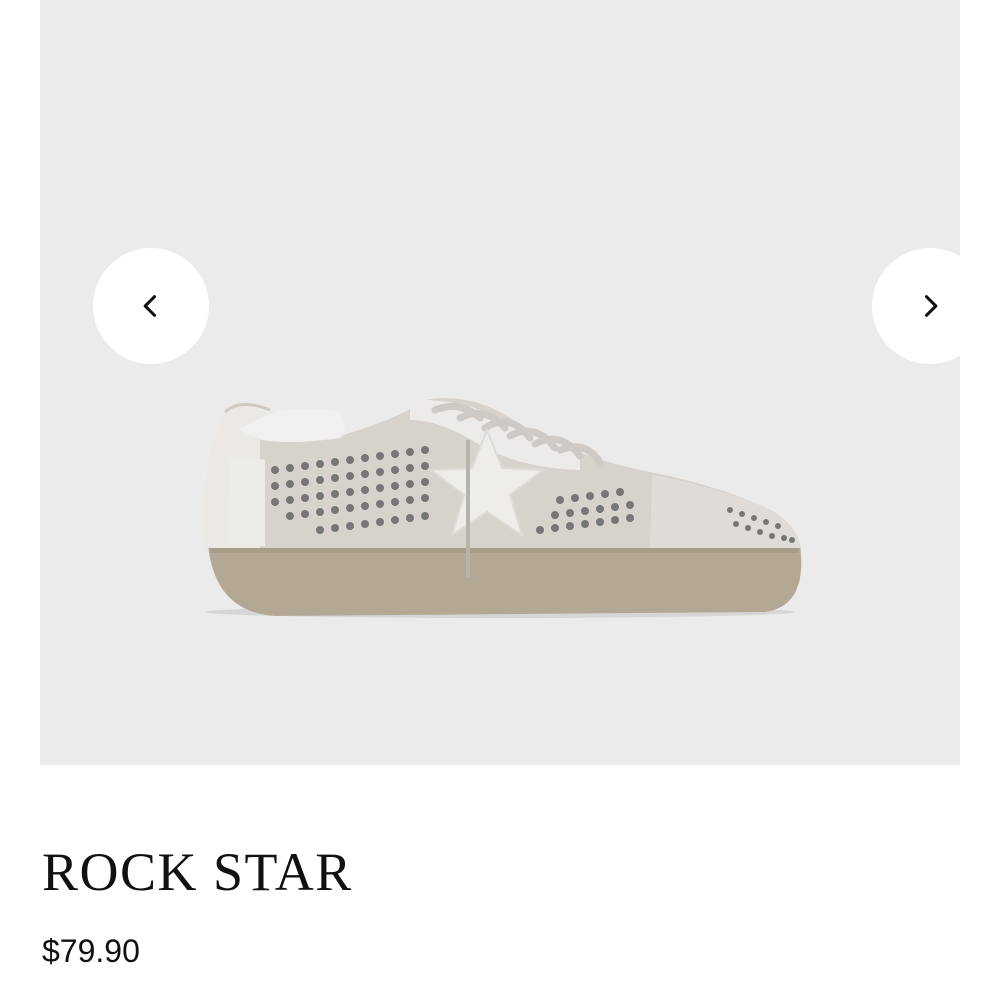 This screenshot has height=1000, width=1000. I want to click on product-title: ROCK STAR, so click(197, 872).